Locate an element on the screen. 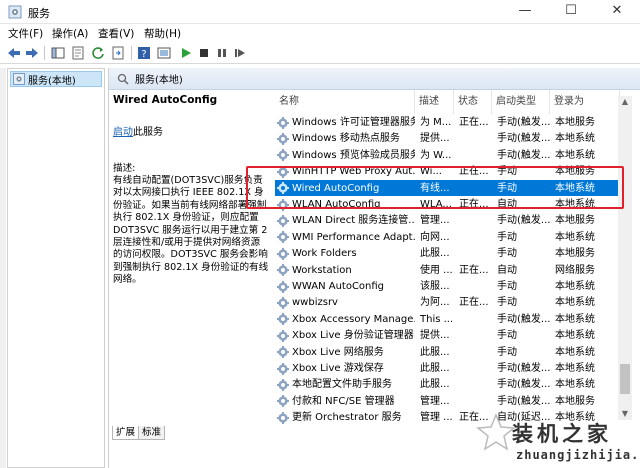  service-name-cell: Wired AutoConfig is located at coordinates (346, 188).